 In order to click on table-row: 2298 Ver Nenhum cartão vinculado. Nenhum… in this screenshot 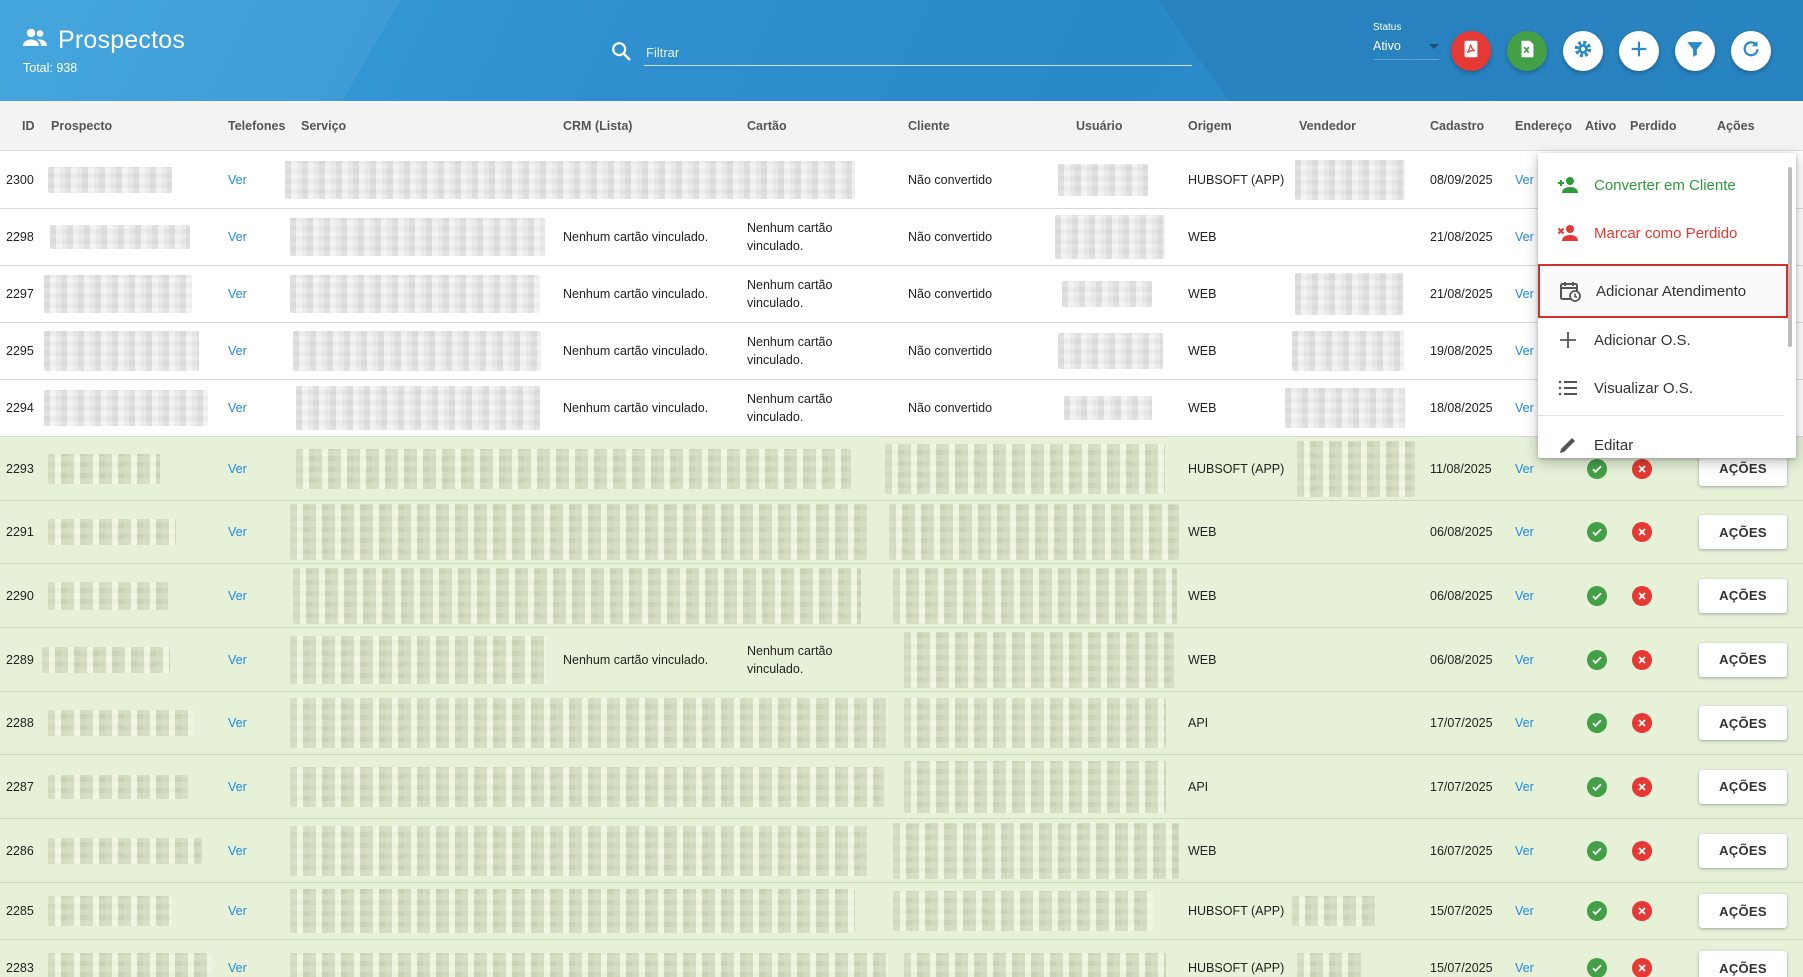, I will do `click(901, 237)`.